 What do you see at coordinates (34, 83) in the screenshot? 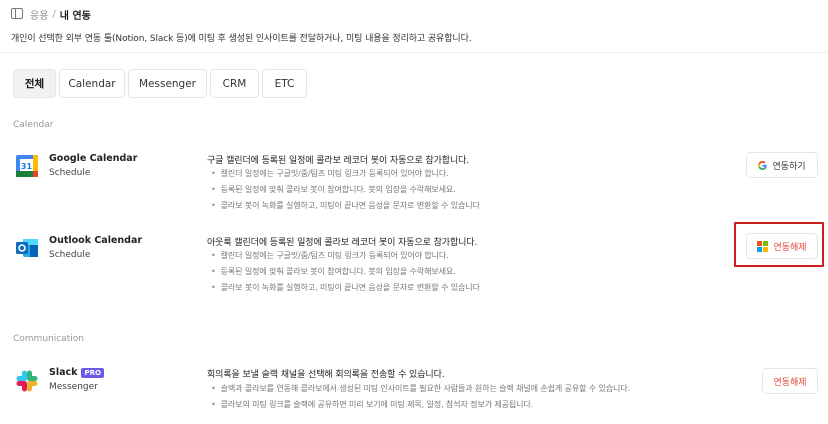
I see `tab-all: 전체` at bounding box center [34, 83].